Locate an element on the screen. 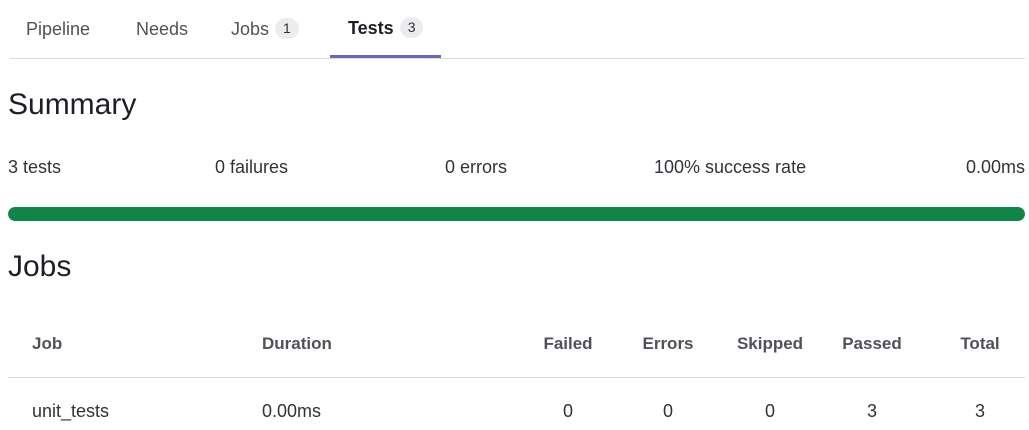 The image size is (1029, 430). header-duration: Duration is located at coordinates (297, 343).